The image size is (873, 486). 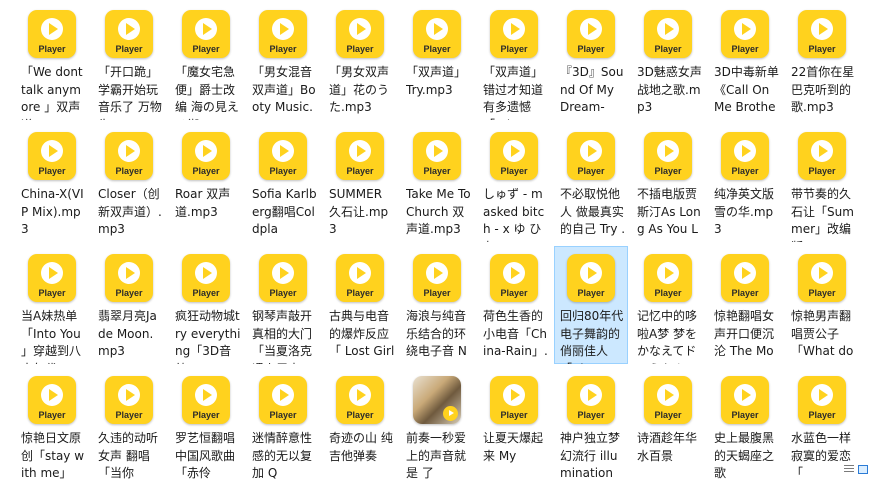 I want to click on file-item: Player 不必取悦他人 做最真实的自己 Try .mp3, so click(x=591, y=183).